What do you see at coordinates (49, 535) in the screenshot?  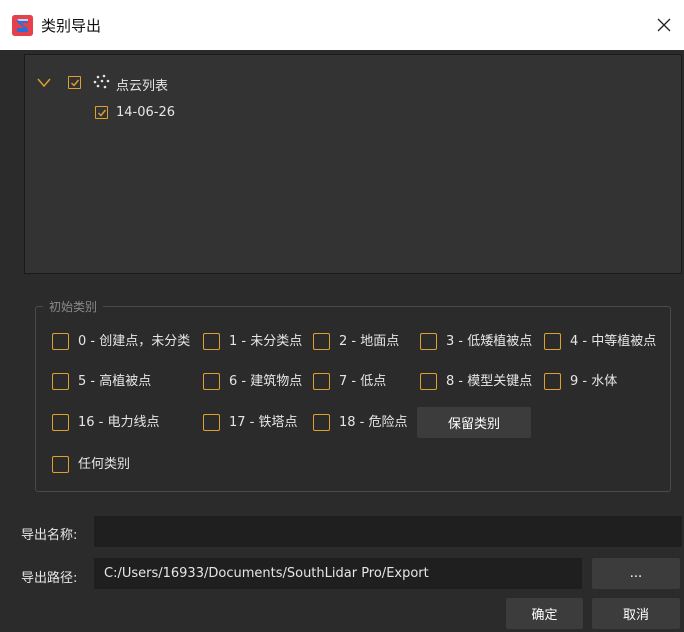 I see `export-name-label: 导出名称:` at bounding box center [49, 535].